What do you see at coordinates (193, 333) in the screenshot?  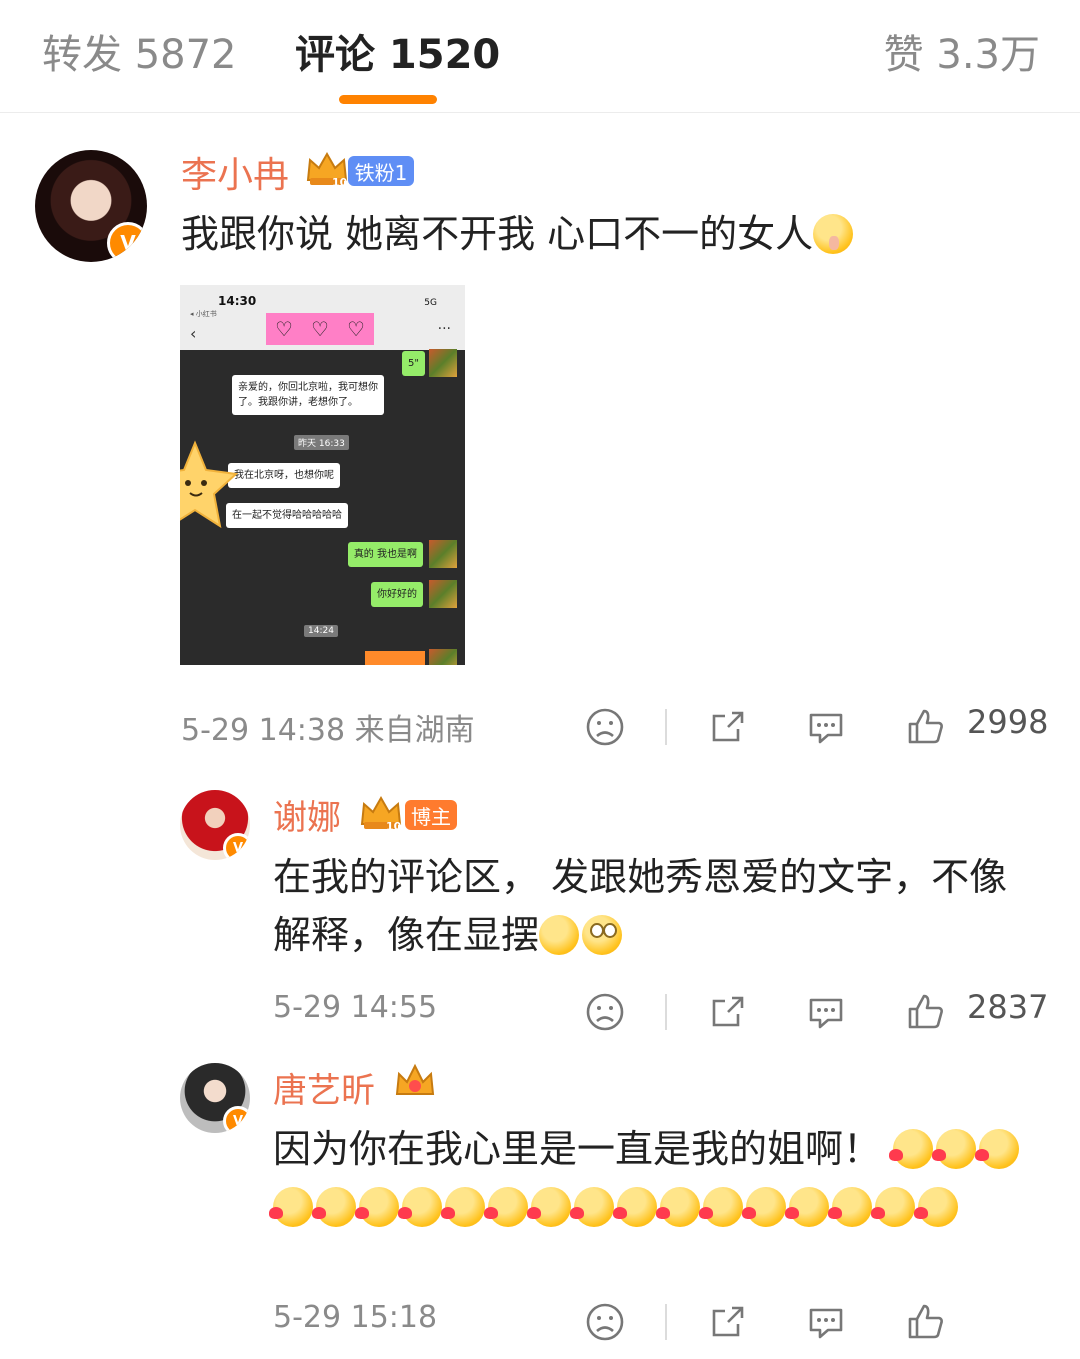 I see `back-chevron-icon: ‹` at bounding box center [193, 333].